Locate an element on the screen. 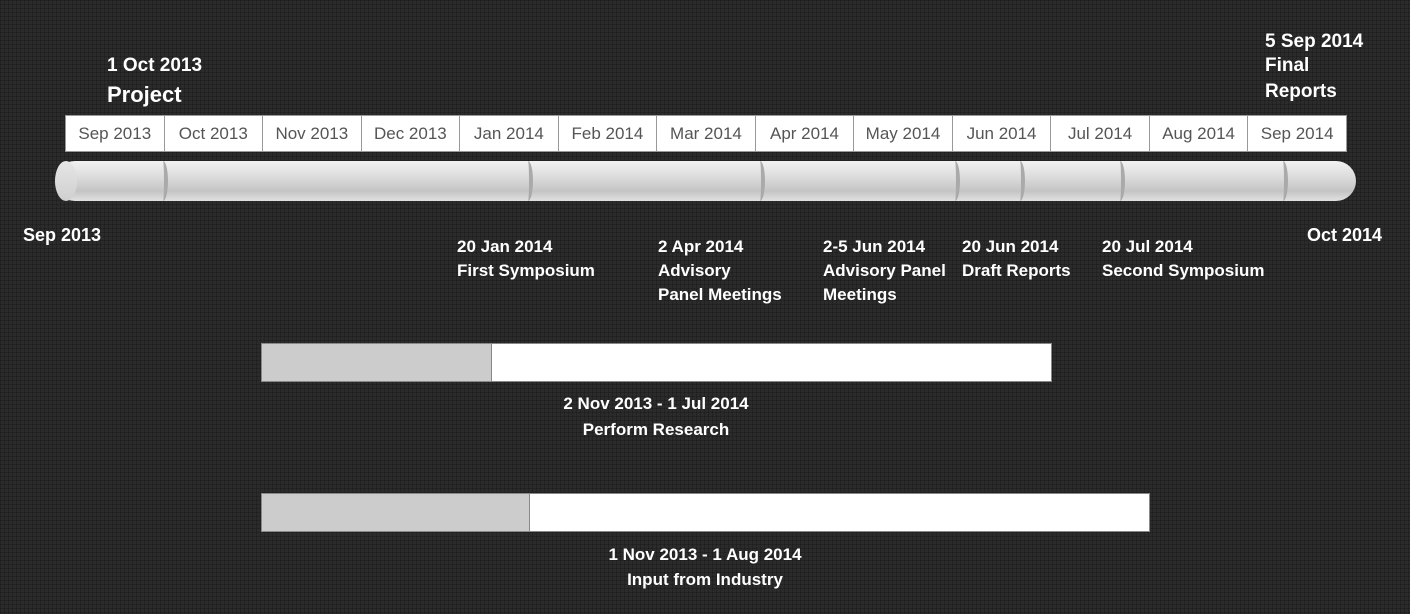 The image size is (1410, 614). final-line1: Final is located at coordinates (1287, 65).